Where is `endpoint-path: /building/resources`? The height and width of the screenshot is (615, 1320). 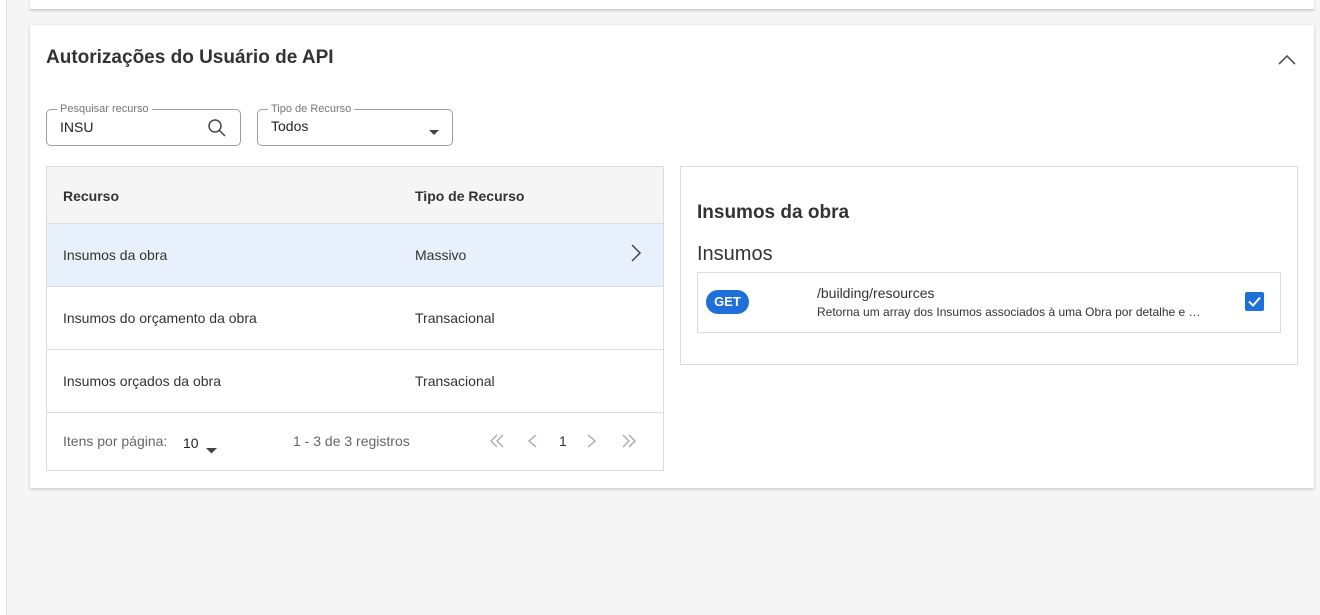 endpoint-path: /building/resources is located at coordinates (876, 293).